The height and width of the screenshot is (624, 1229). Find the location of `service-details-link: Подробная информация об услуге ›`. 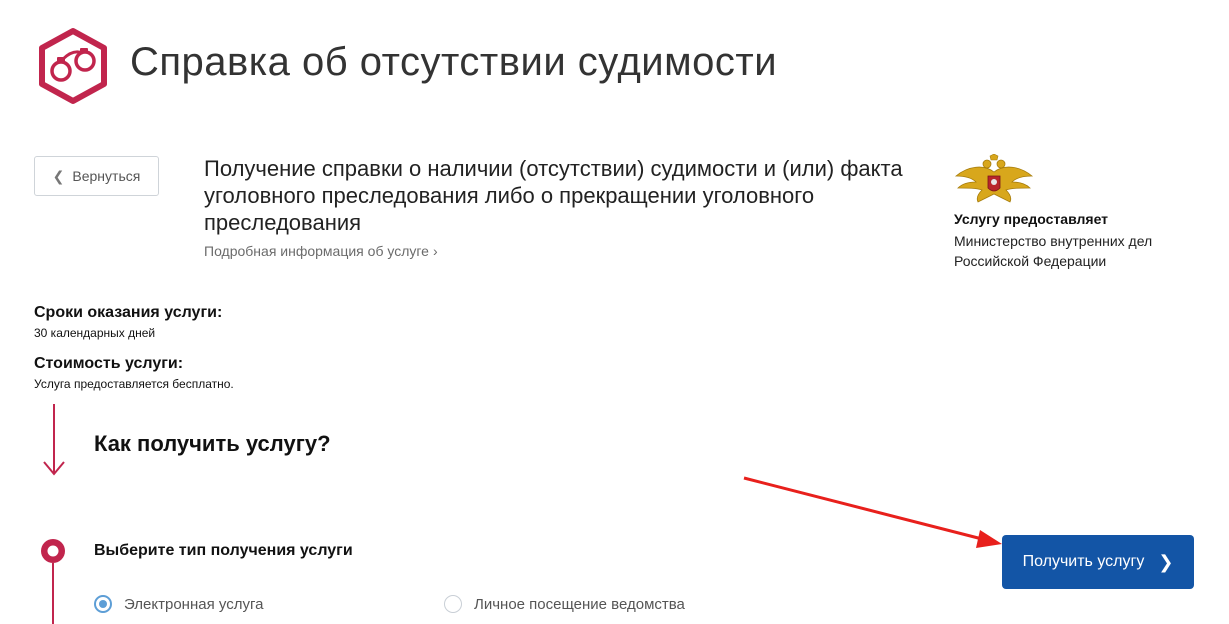

service-details-link: Подробная информация об услуге › is located at coordinates (321, 251).